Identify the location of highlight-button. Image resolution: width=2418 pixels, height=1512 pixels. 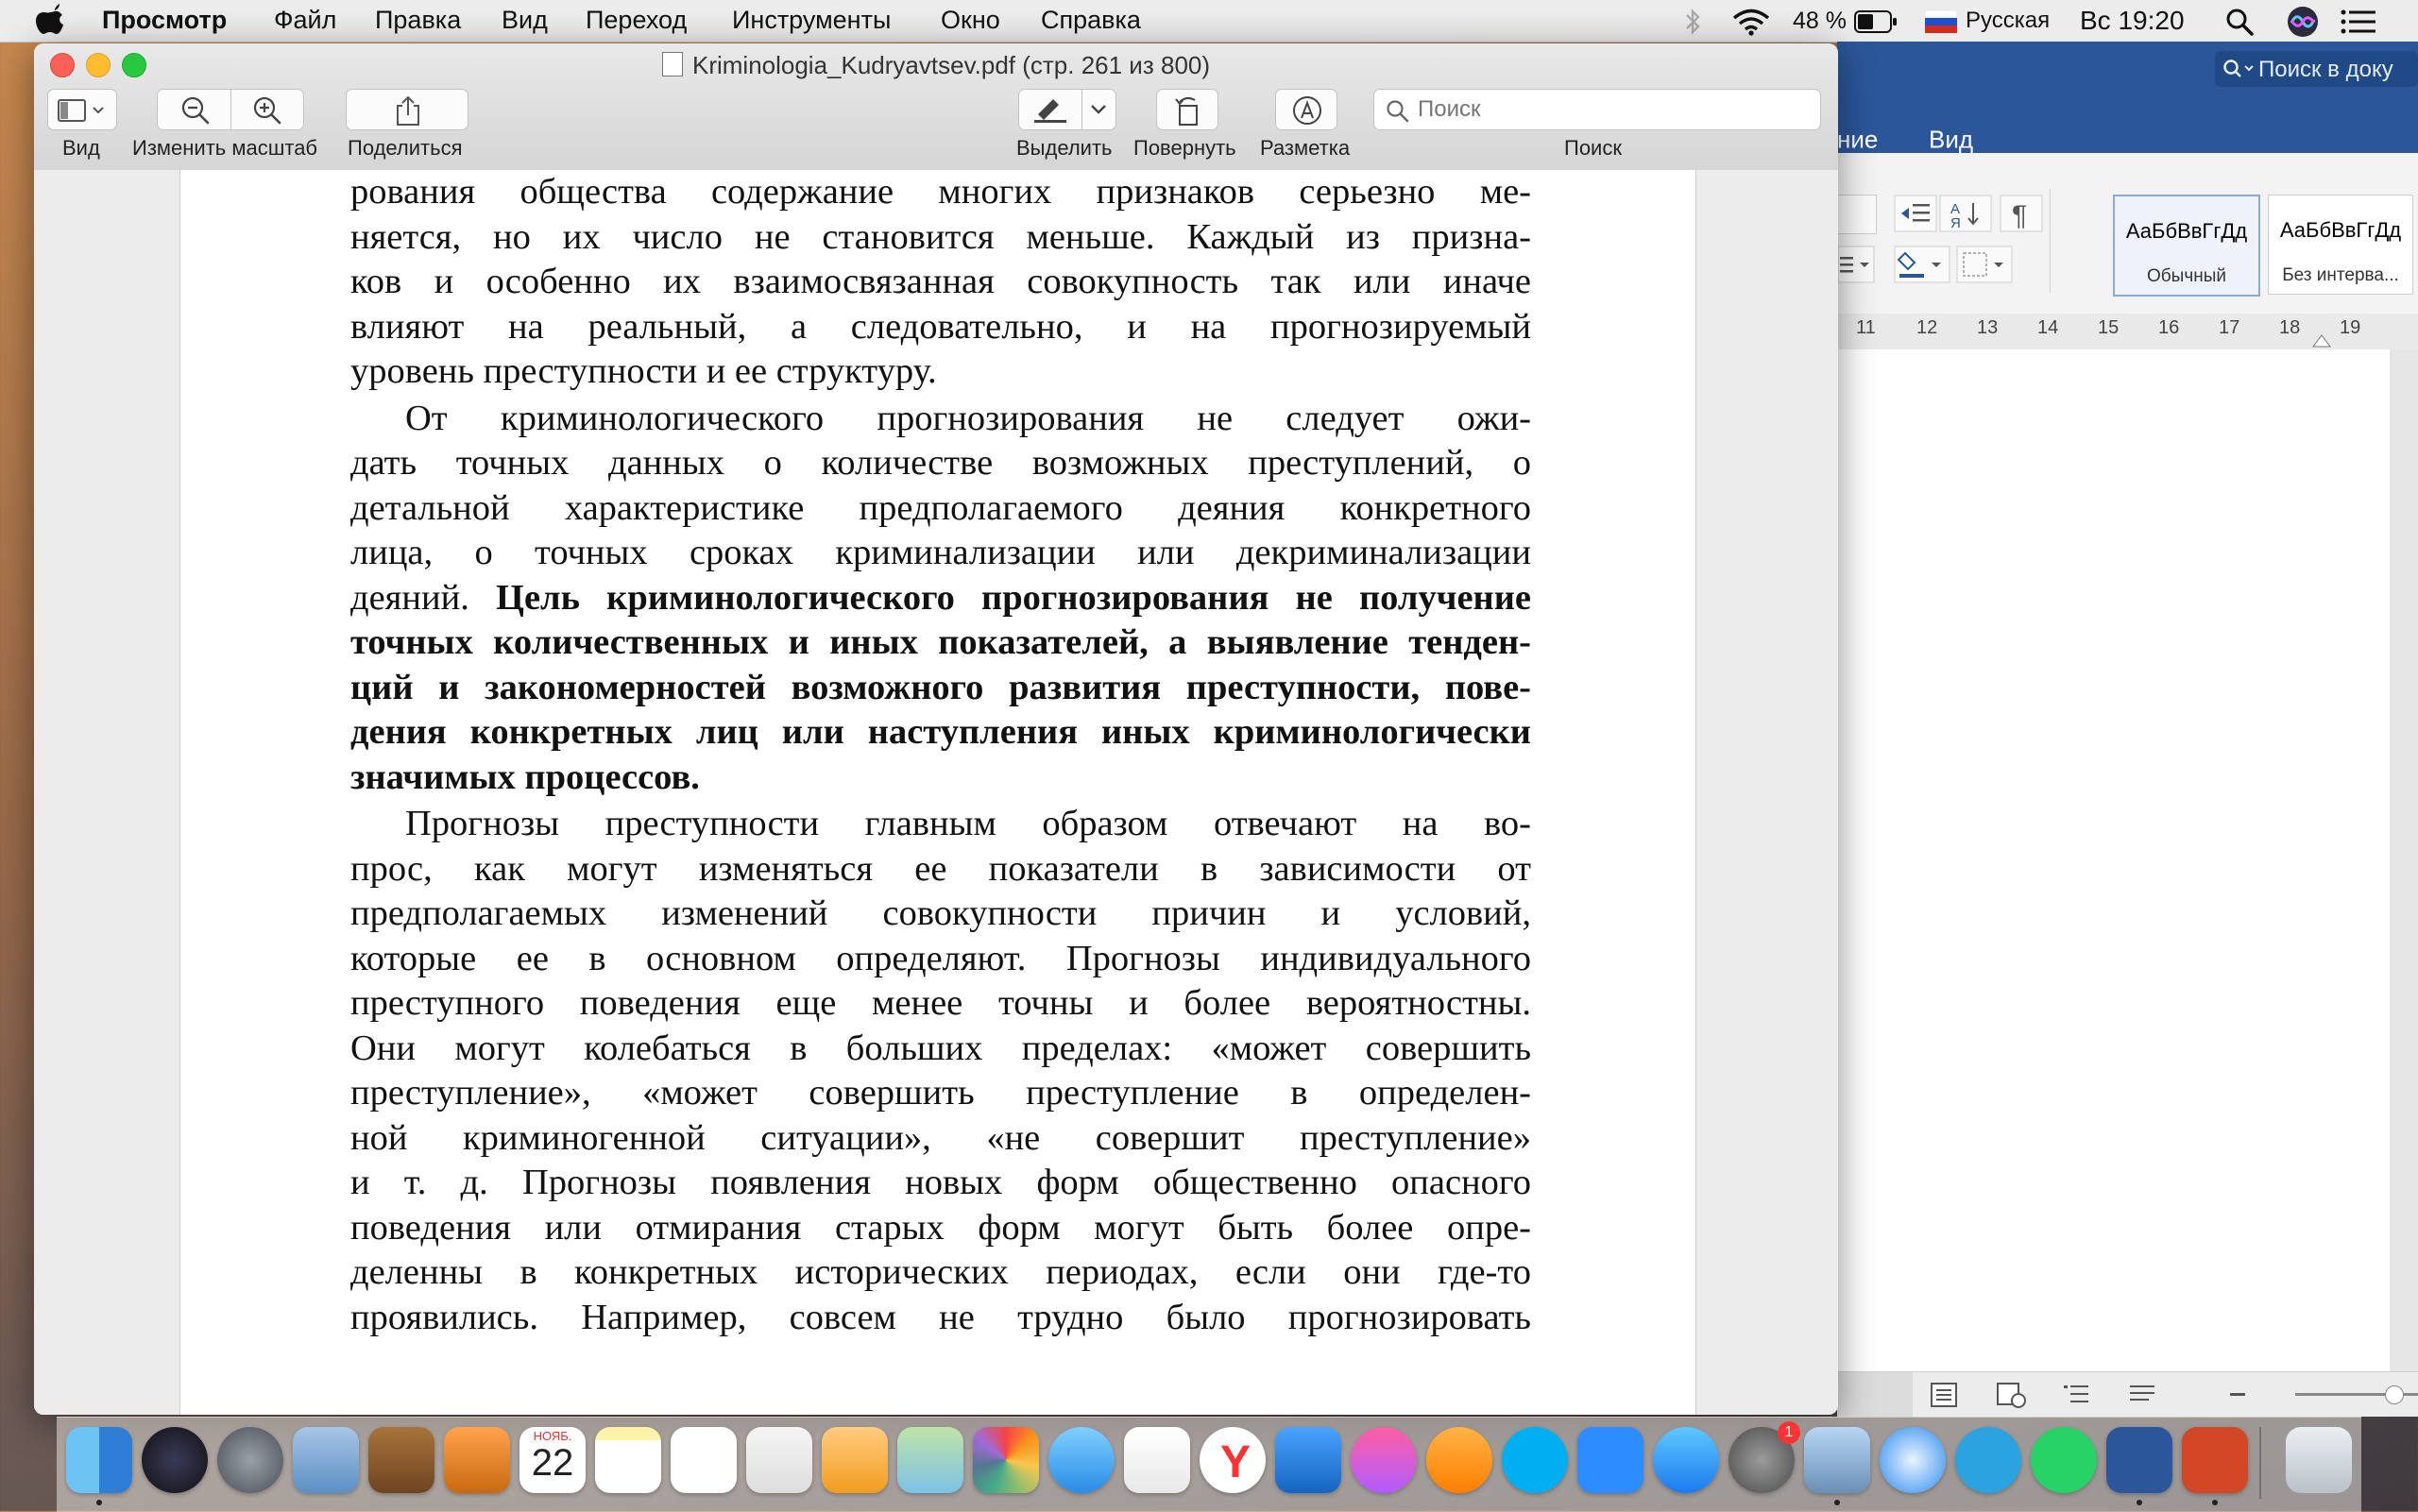
(1067, 109).